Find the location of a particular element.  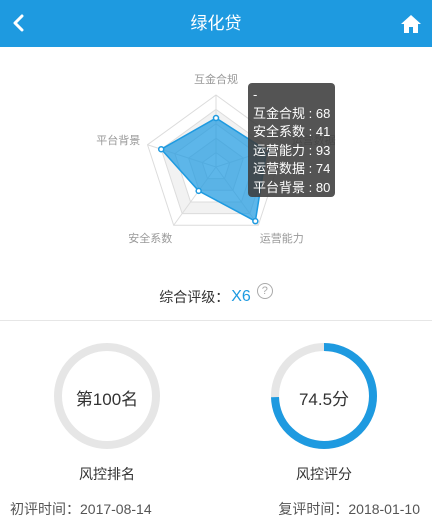

section-divider is located at coordinates (216, 320).